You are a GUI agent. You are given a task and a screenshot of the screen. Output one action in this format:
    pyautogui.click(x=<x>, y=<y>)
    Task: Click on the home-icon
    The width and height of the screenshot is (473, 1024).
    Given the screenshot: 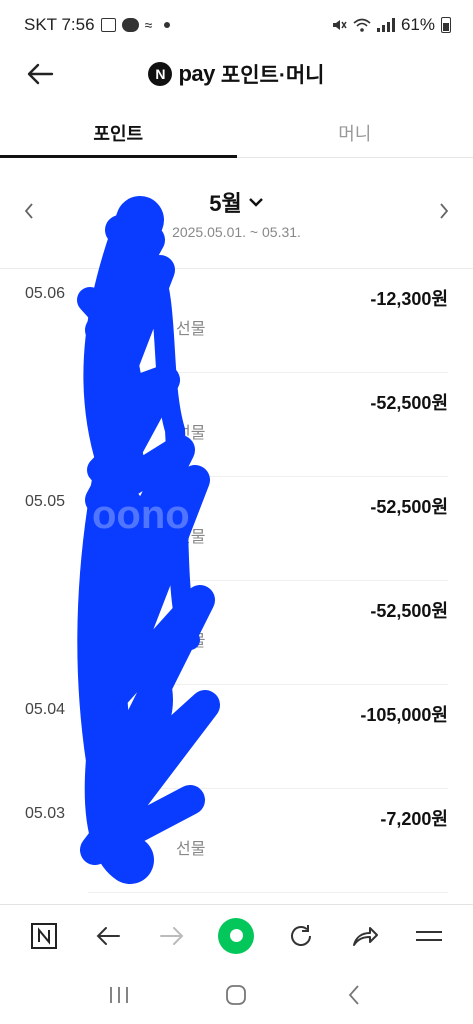 What is the action you would take?
    pyautogui.click(x=236, y=995)
    